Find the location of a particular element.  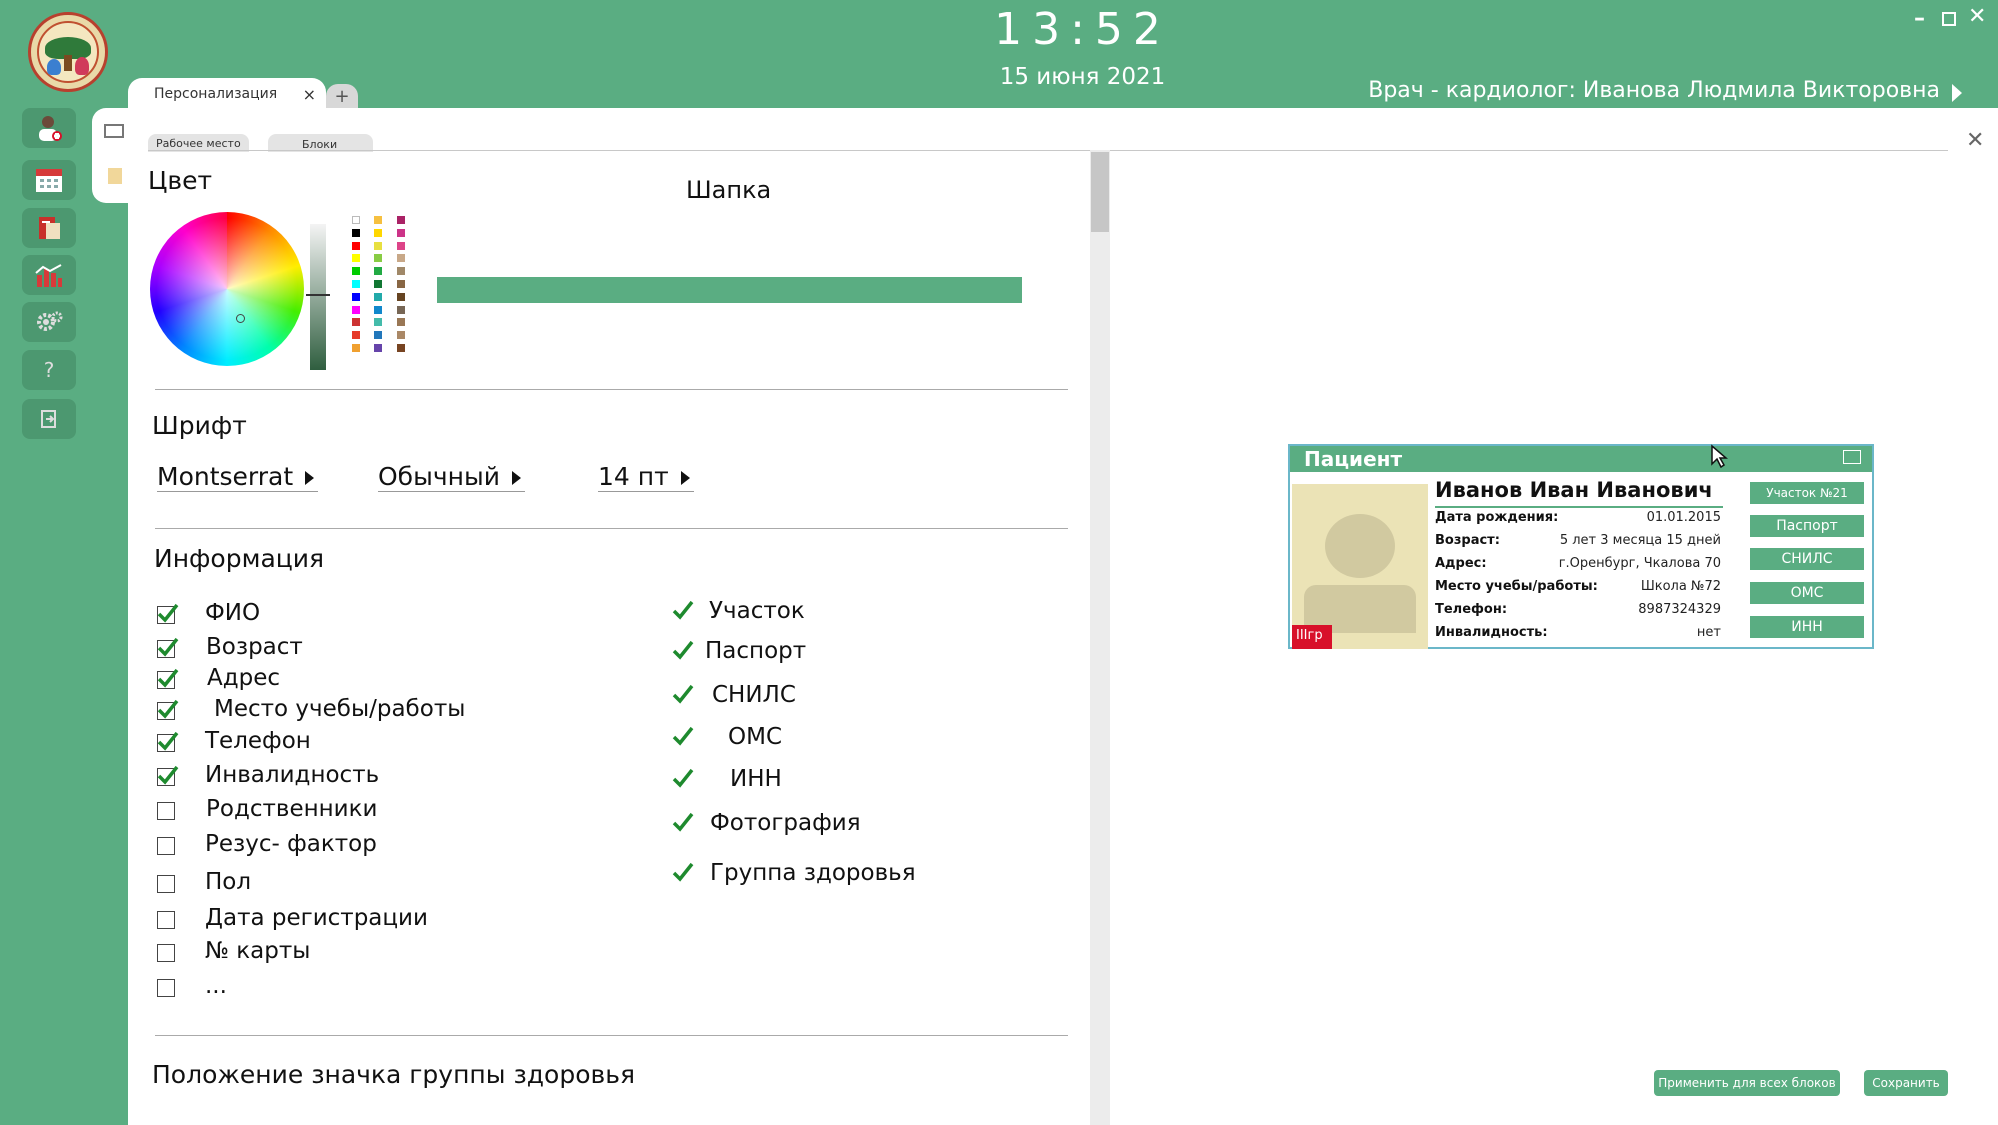

close-window-icon: ✕ is located at coordinates (1977, 16).